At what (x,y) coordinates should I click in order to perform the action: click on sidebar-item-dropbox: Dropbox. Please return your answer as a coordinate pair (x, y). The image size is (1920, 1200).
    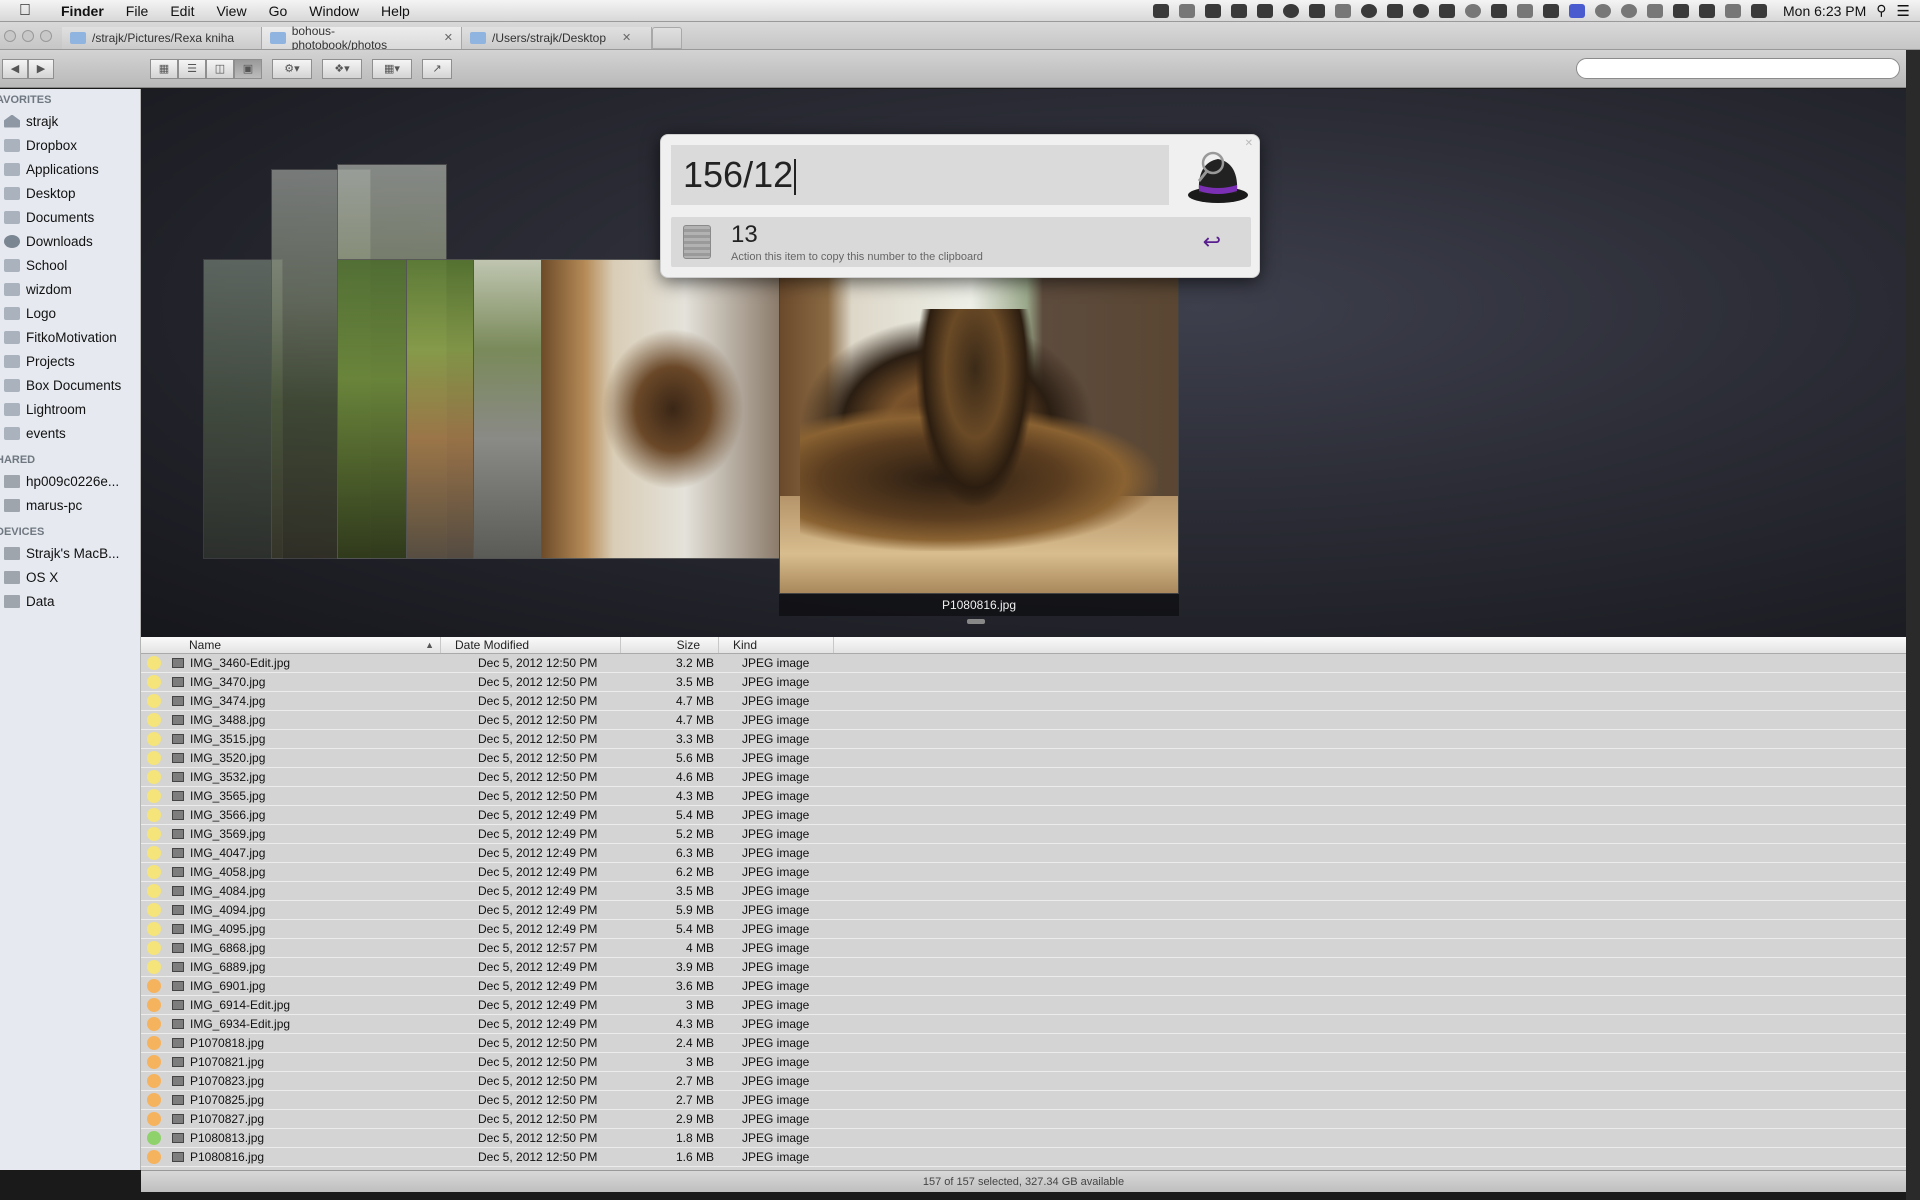
    Looking at the image, I should click on (70, 145).